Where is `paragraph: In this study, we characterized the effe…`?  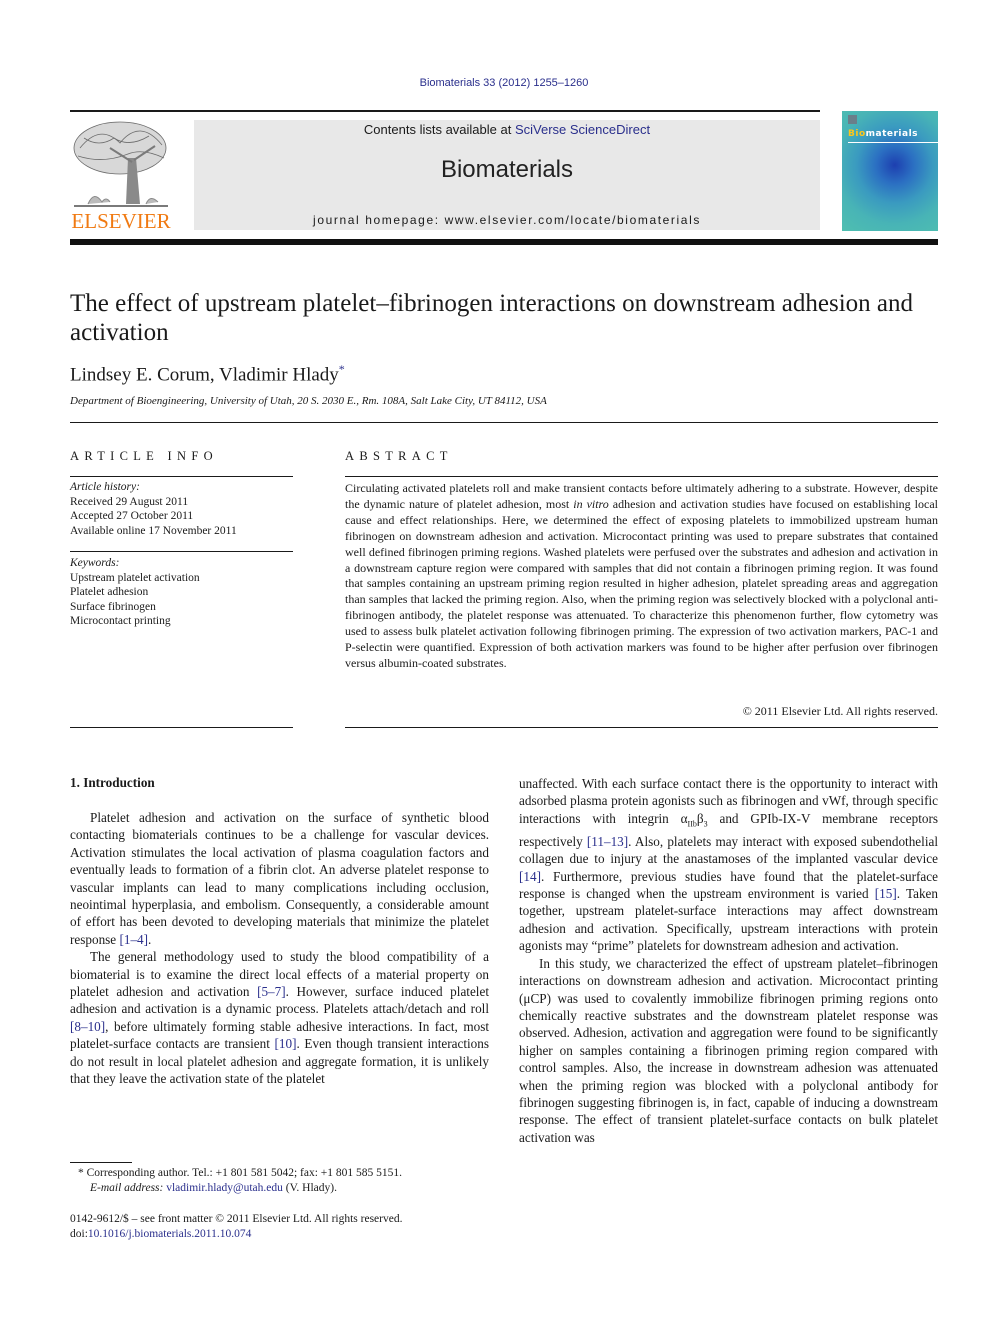 paragraph: In this study, we characterized the effe… is located at coordinates (728, 1050).